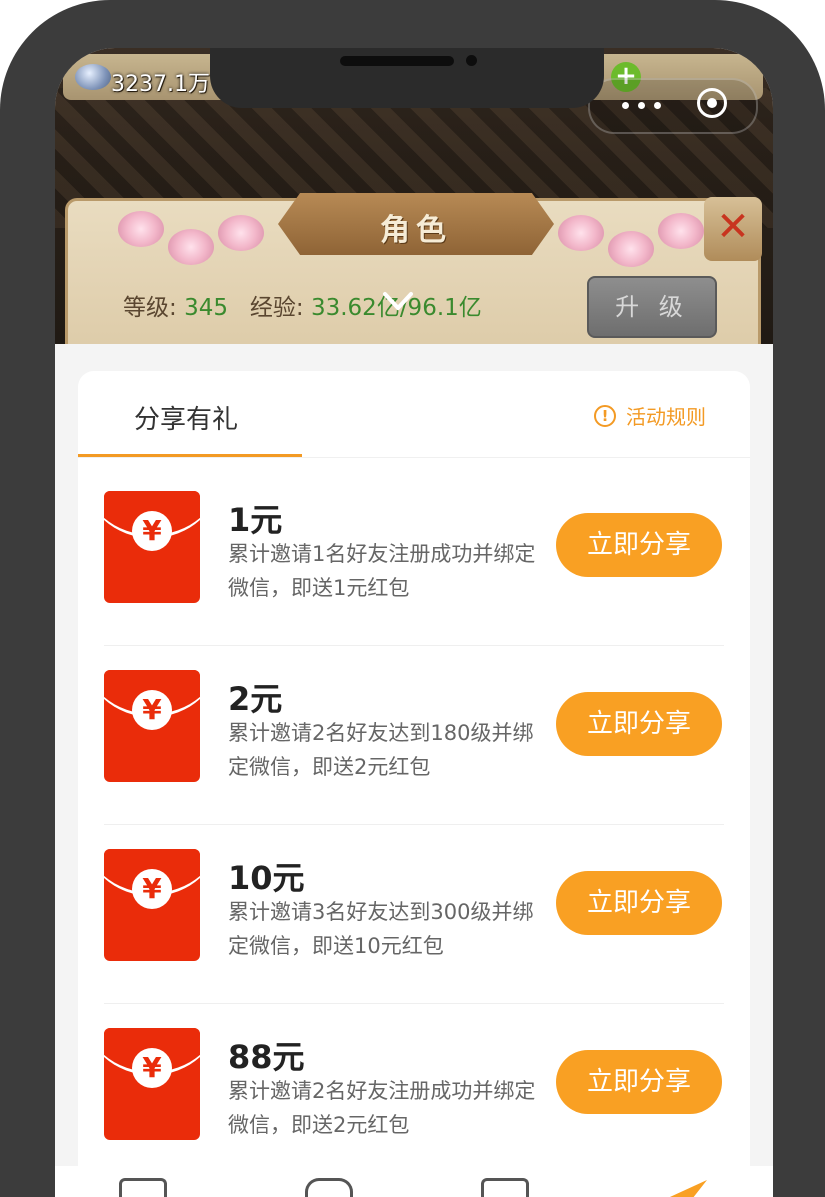  I want to click on reward-description: 累计邀请1名好友注册成功并绑定微信，即送1元红包, so click(382, 571).